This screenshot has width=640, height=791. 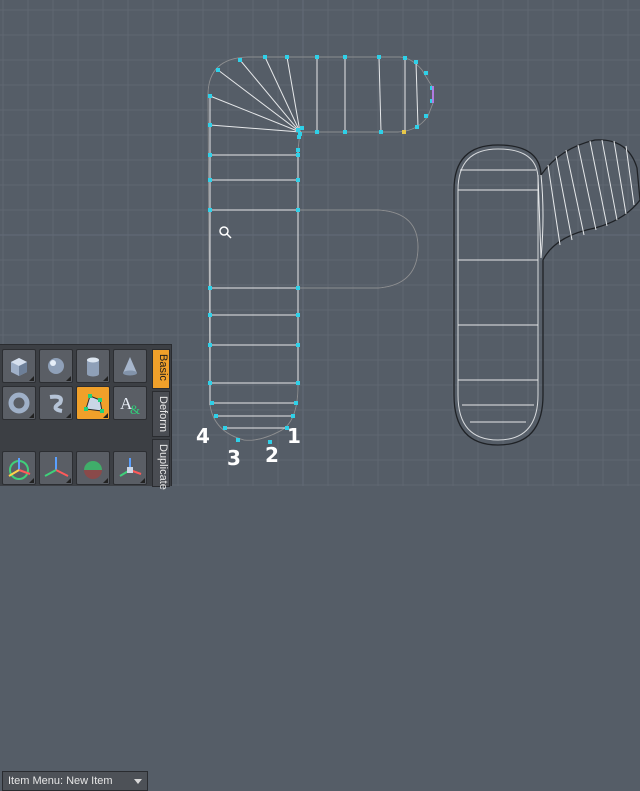 I want to click on chevron-down-icon, so click(x=138, y=781).